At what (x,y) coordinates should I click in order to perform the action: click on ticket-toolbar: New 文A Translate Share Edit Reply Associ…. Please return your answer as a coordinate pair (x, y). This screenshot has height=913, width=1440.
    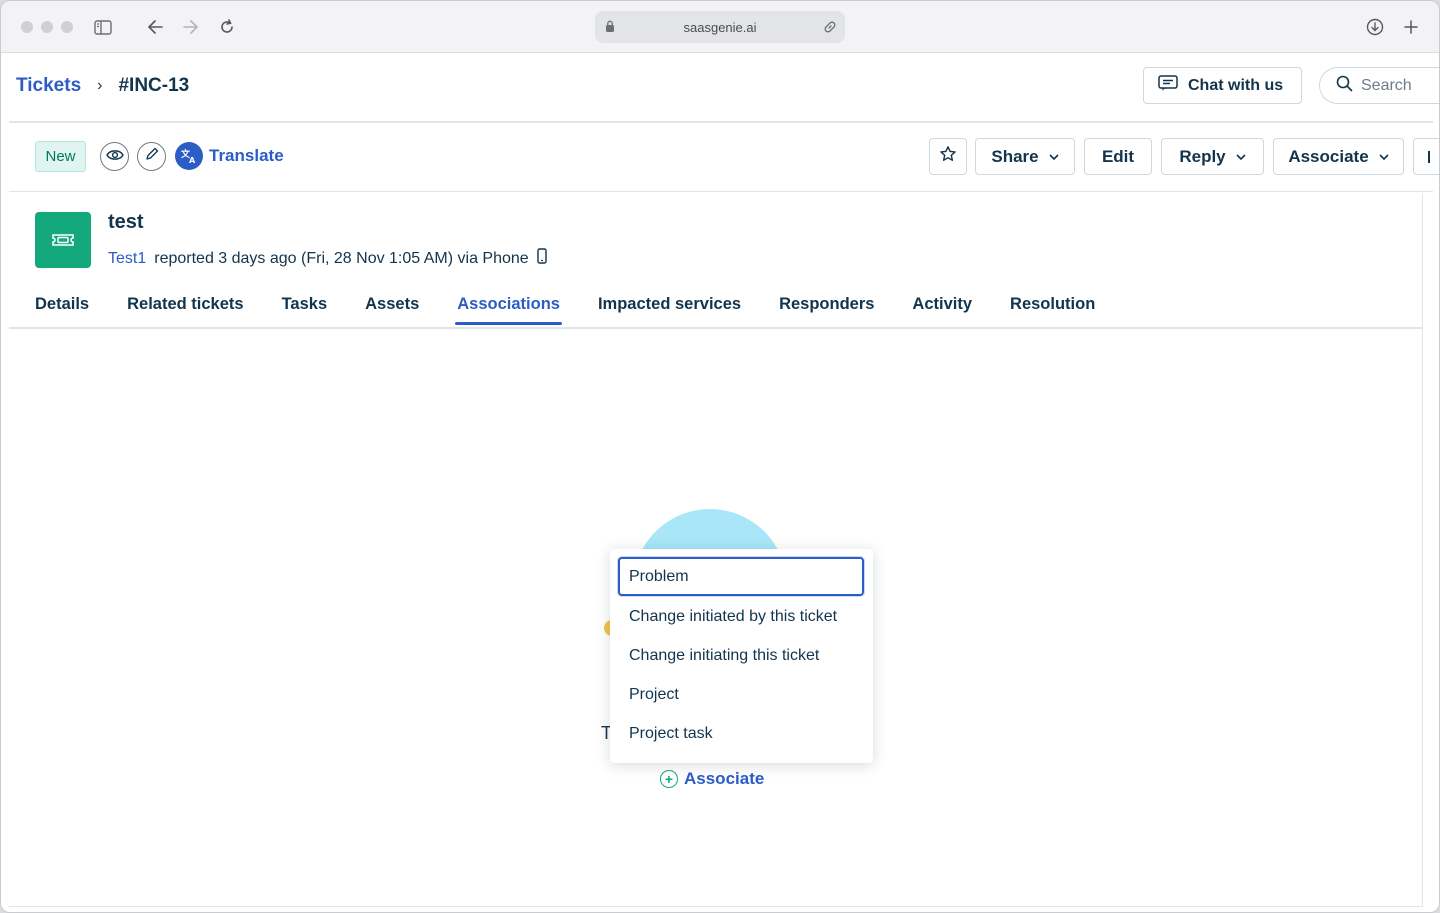
    Looking at the image, I should click on (724, 158).